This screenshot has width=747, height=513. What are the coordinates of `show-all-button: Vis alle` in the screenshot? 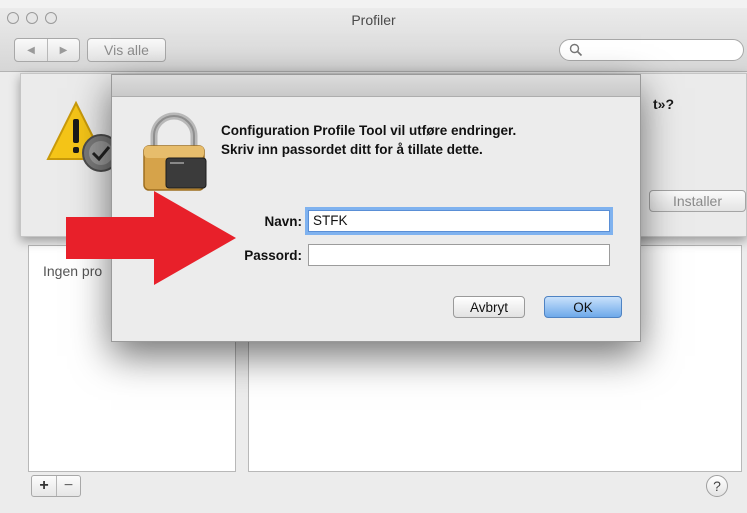 It's located at (126, 50).